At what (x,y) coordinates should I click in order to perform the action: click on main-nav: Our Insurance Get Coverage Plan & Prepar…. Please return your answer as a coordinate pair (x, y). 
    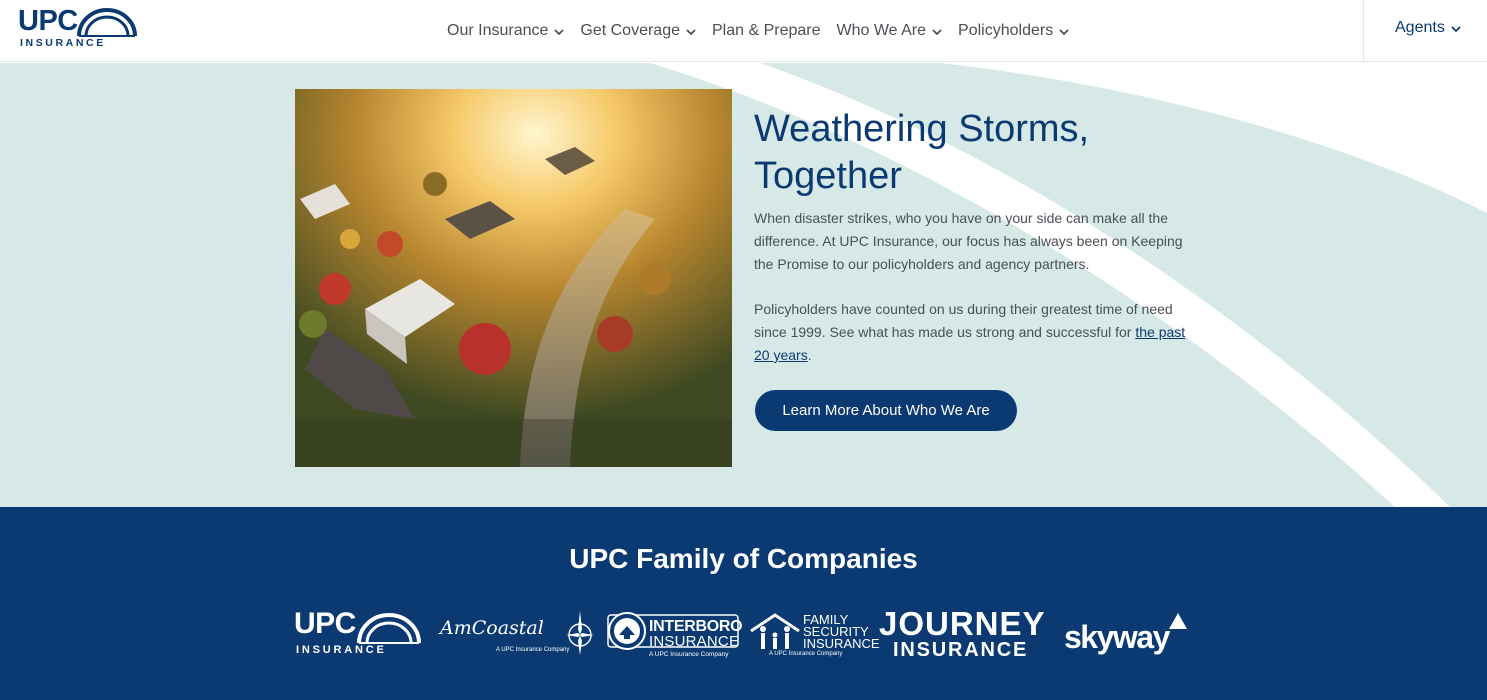
    Looking at the image, I should click on (766, 31).